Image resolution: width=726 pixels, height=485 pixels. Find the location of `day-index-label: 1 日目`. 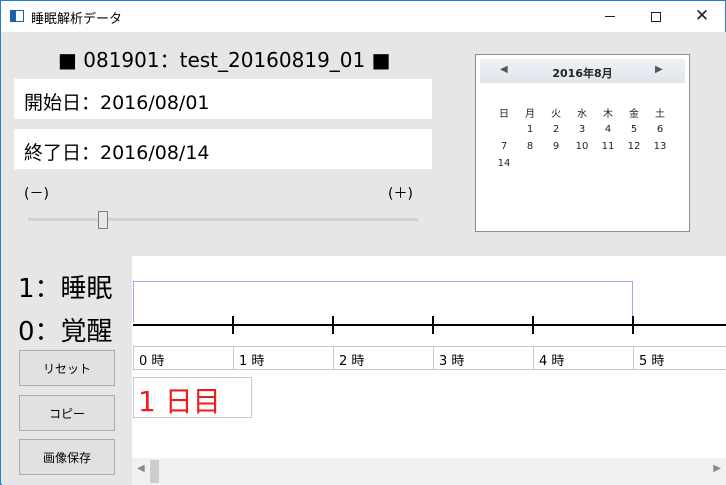

day-index-label: 1 日目 is located at coordinates (192, 397).